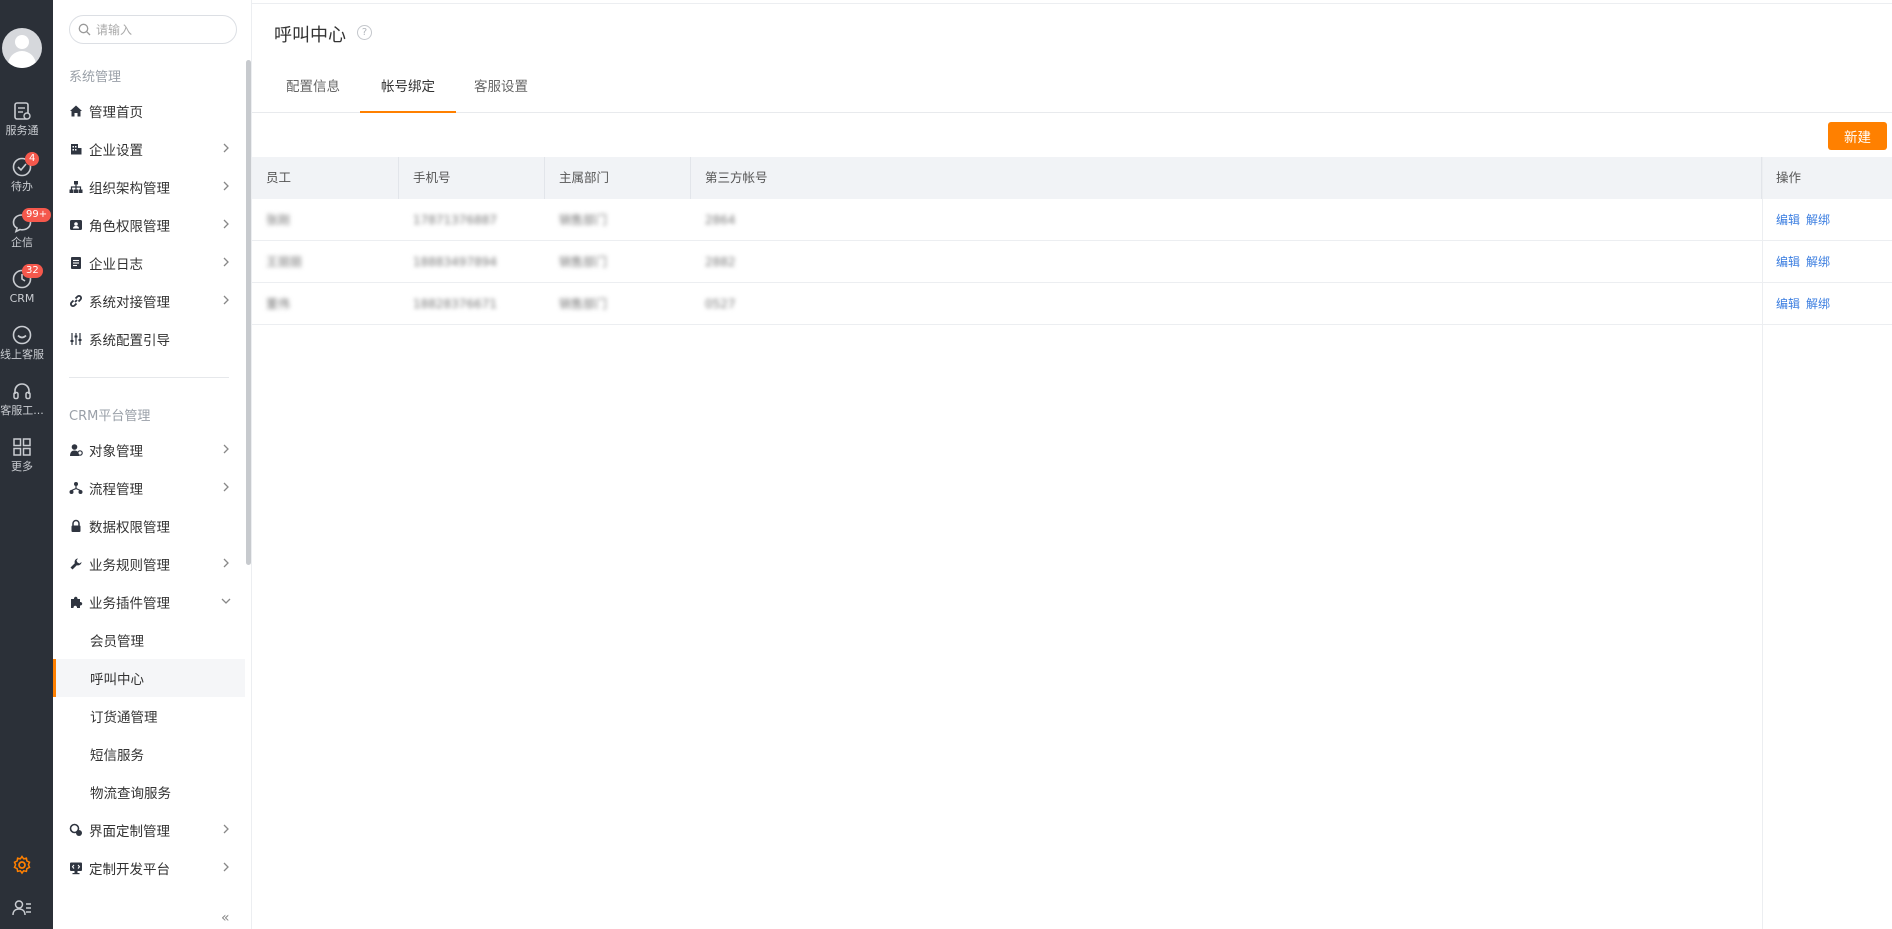 The width and height of the screenshot is (1892, 929). Describe the element at coordinates (1072, 91) in the screenshot. I see `tab-bar: 配置信息 帐号绑定 客服设置` at that location.